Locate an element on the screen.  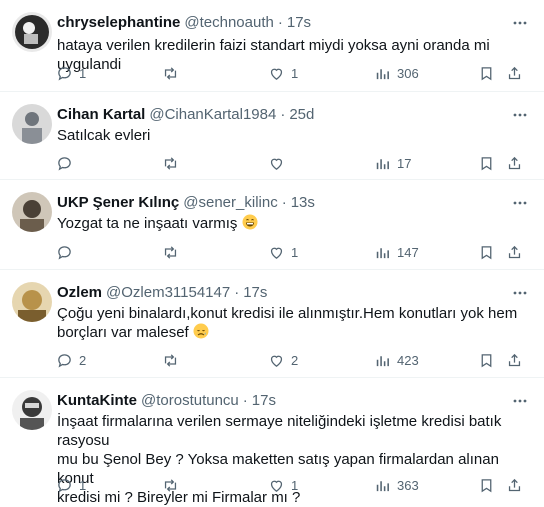
view-count: 17 is located at coordinates (404, 163).